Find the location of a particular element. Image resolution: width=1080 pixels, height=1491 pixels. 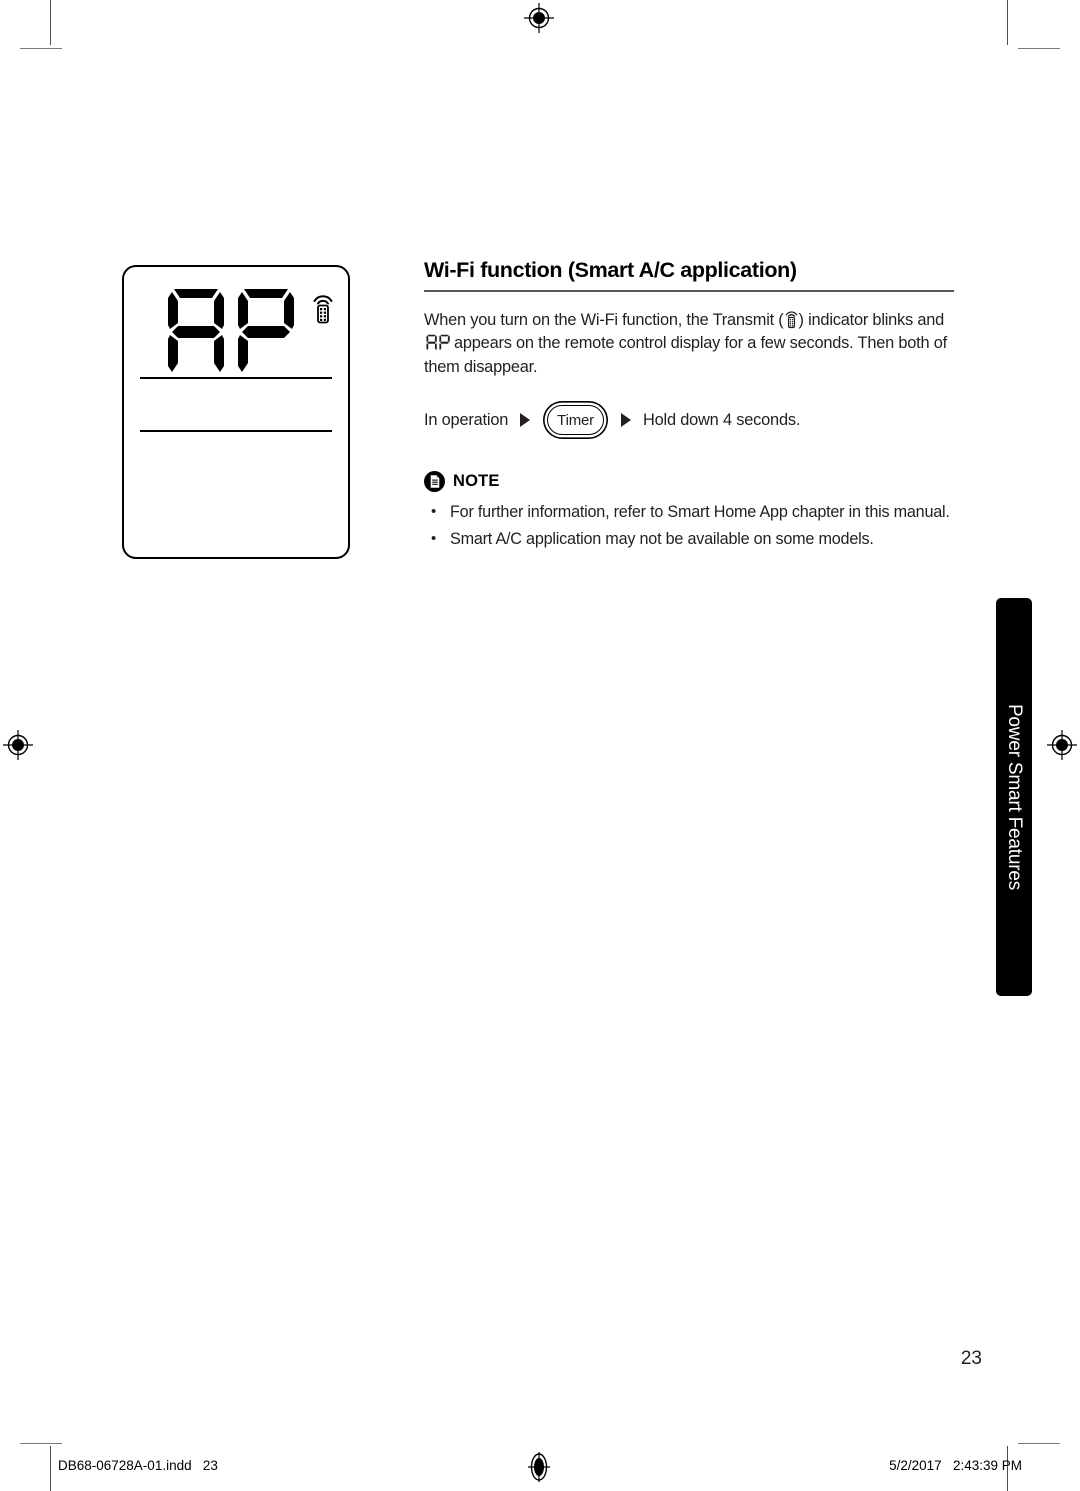

footer-file-name: DB68-06728A-01.indd 23 is located at coordinates (138, 1465).